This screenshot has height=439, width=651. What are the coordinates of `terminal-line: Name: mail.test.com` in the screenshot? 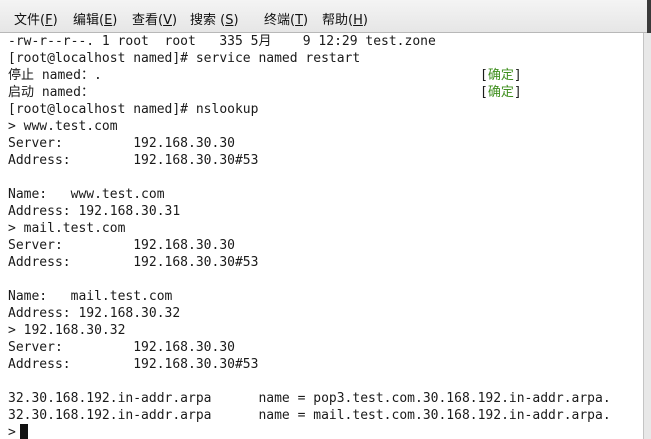 It's located at (90, 296).